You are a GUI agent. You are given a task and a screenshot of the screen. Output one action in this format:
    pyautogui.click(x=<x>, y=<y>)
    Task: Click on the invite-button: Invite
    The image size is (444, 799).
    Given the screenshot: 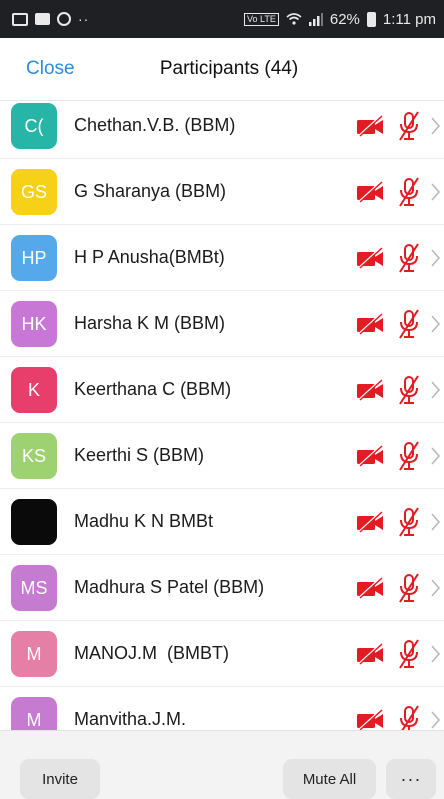 What is the action you would take?
    pyautogui.click(x=60, y=779)
    